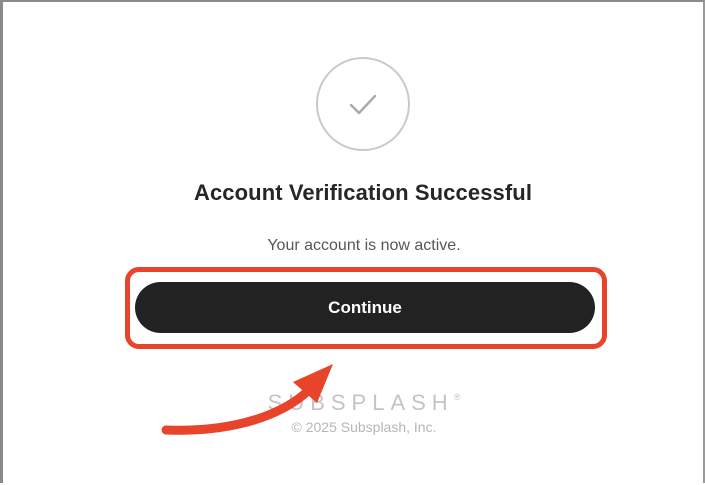 This screenshot has height=485, width=705. What do you see at coordinates (364, 427) in the screenshot?
I see `copyright-text: © 2025 Subsplash, Inc.` at bounding box center [364, 427].